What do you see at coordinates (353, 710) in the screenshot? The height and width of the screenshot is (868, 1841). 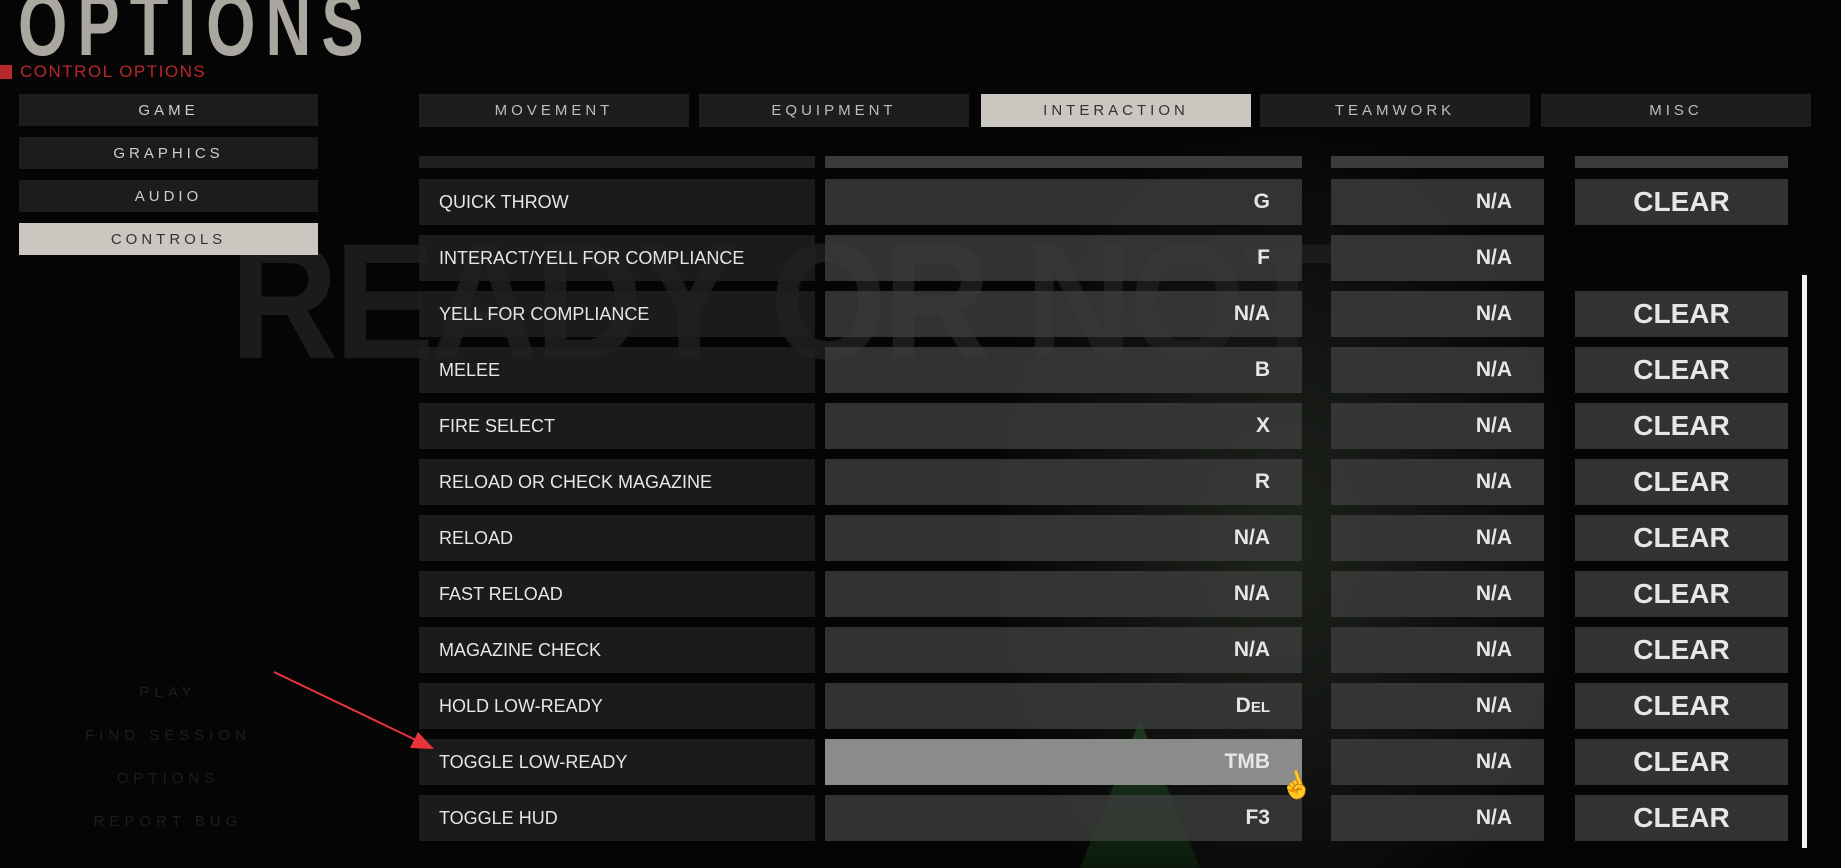 I see `annotation-arrow` at bounding box center [353, 710].